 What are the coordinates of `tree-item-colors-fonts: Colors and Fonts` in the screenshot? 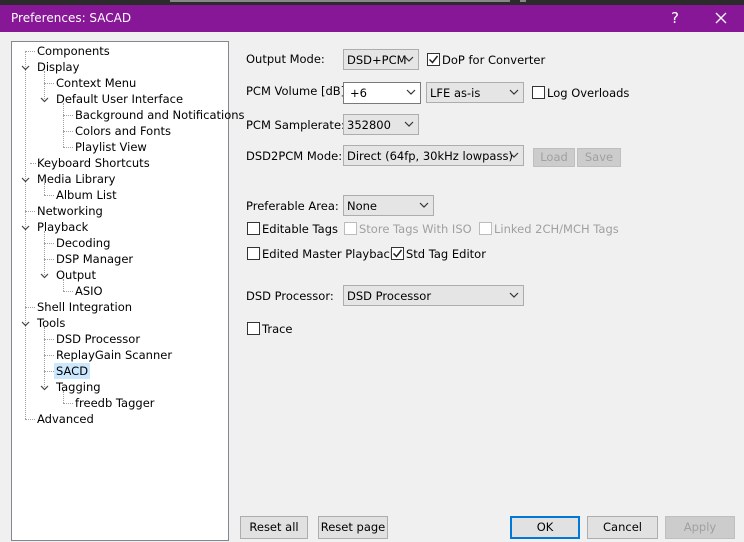 It's located at (123, 131).